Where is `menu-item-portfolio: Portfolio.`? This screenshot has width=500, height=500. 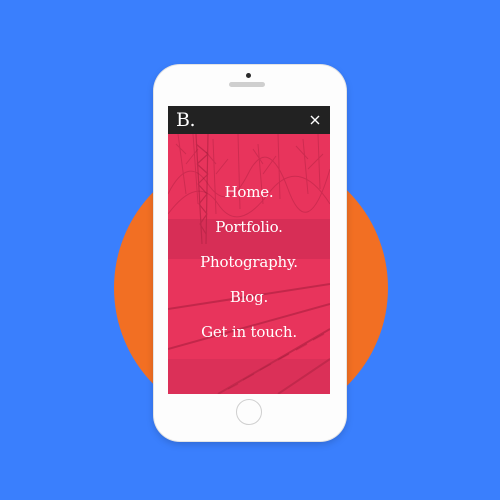
menu-item-portfolio: Portfolio. is located at coordinates (249, 226).